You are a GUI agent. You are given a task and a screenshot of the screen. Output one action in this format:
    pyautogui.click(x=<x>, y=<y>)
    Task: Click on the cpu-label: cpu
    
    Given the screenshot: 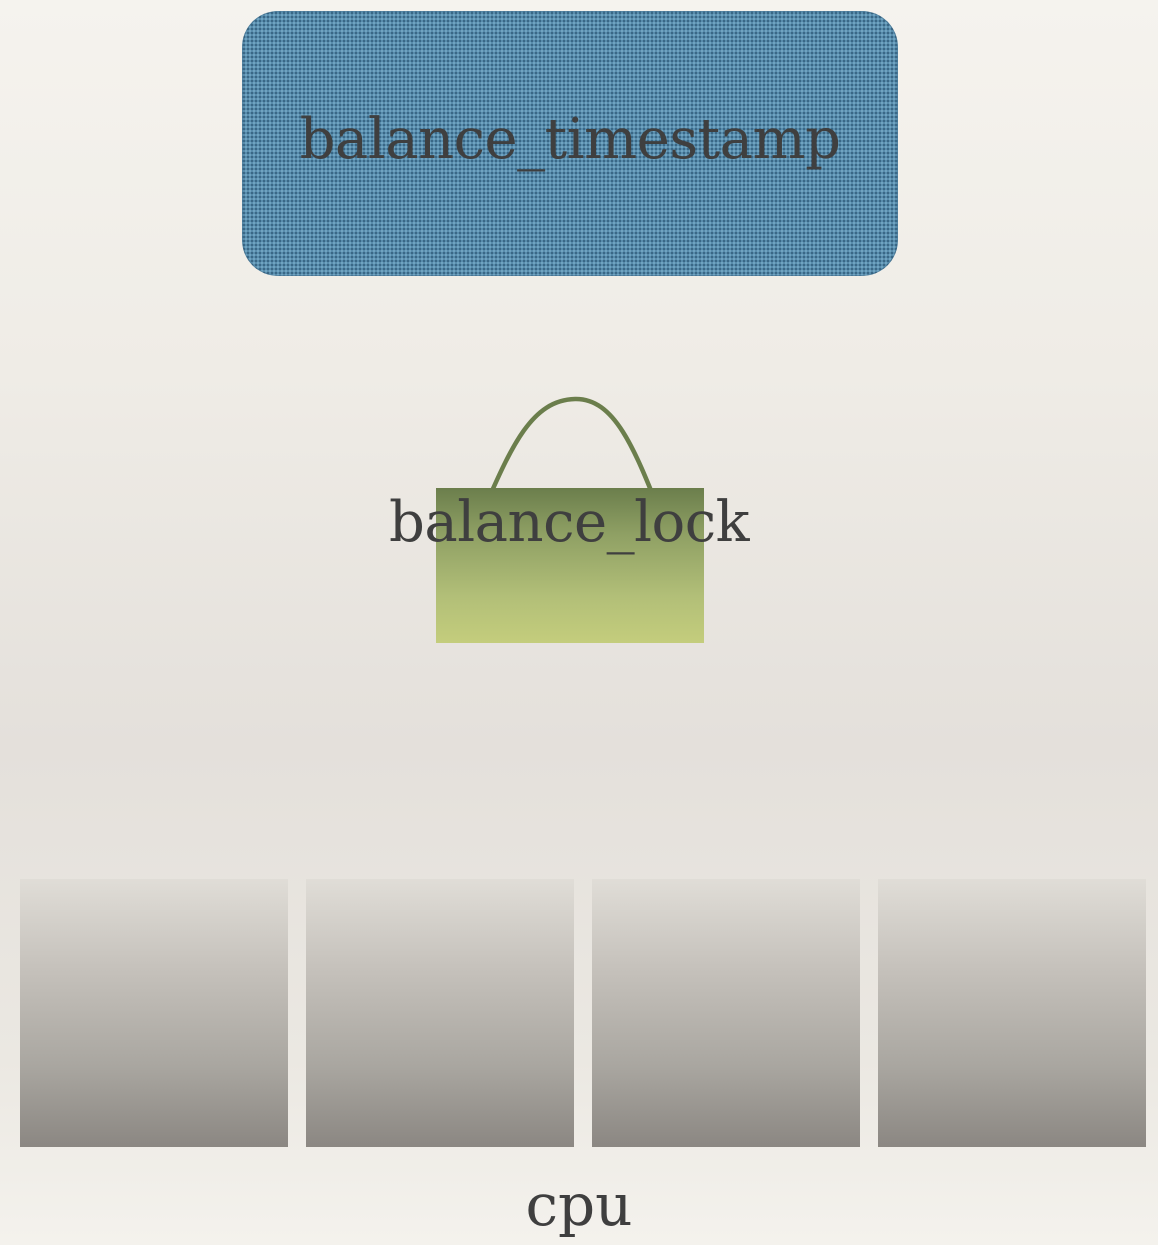 What is the action you would take?
    pyautogui.click(x=579, y=1205)
    